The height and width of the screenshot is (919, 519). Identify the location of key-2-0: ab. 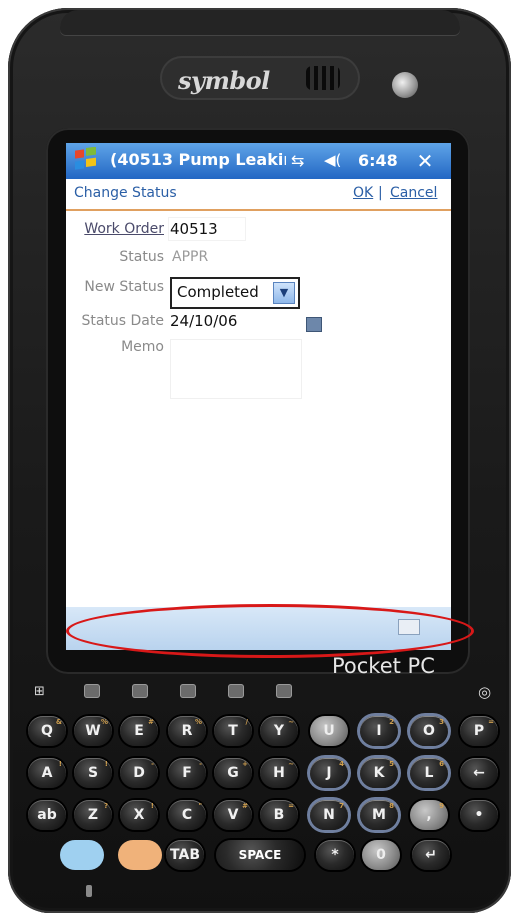
(47, 815).